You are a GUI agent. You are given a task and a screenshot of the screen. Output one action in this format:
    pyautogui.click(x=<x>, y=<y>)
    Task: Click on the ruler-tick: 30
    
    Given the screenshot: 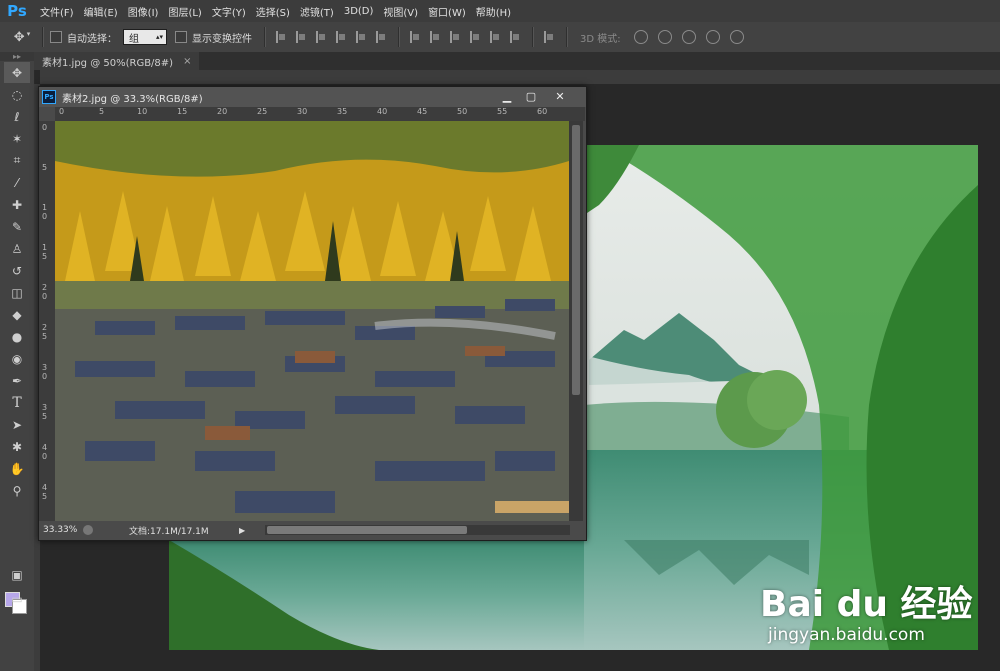 What is the action you would take?
    pyautogui.click(x=302, y=111)
    